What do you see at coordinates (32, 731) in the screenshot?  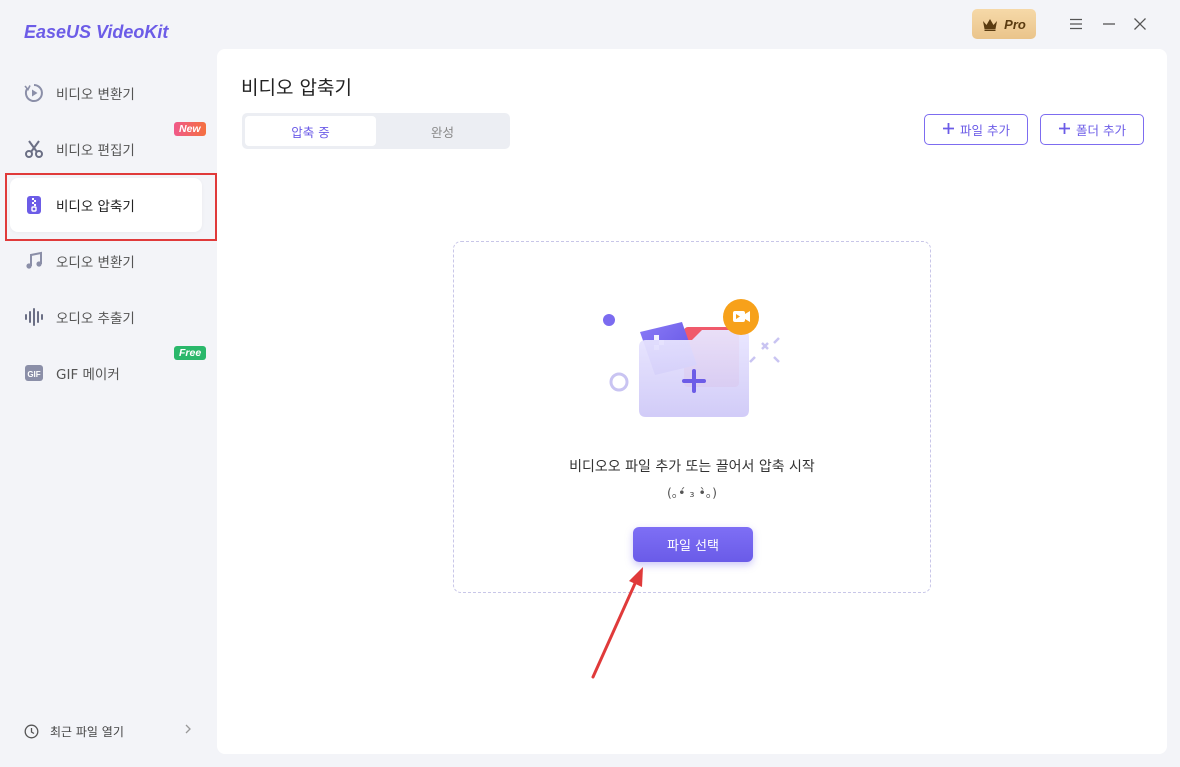 I see `clock-icon` at bounding box center [32, 731].